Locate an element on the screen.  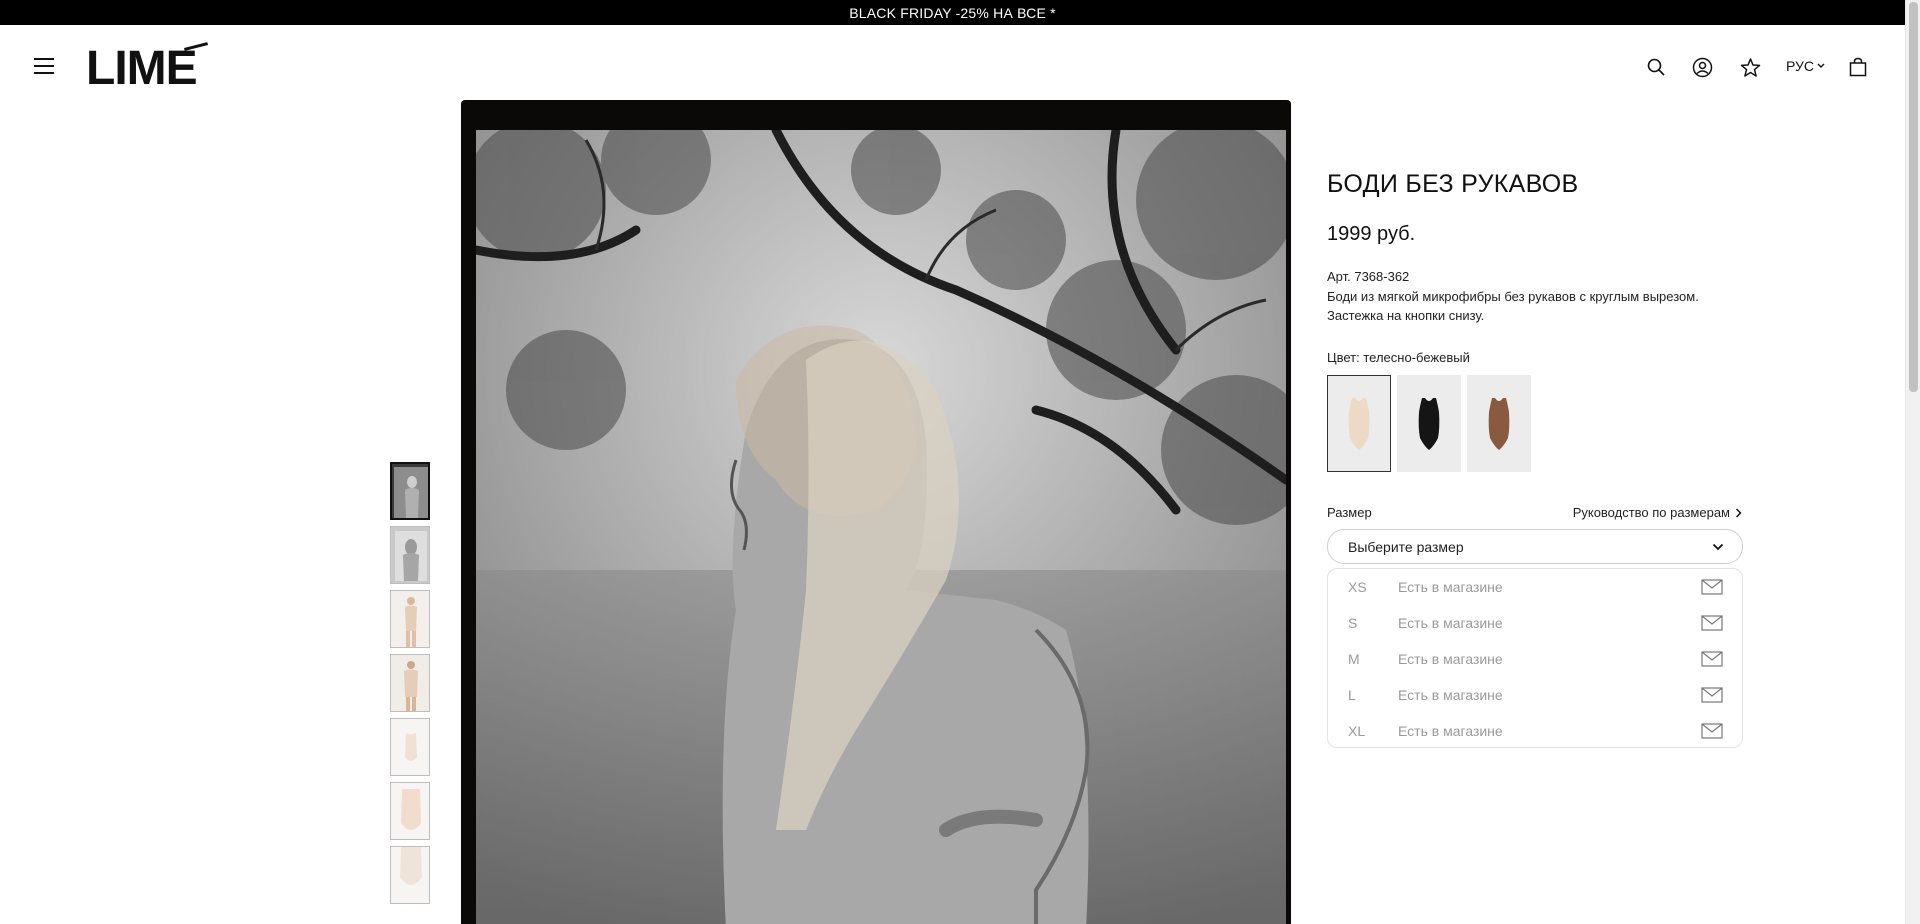
color-label: Цвет: телесно-бежевый is located at coordinates (1398, 357).